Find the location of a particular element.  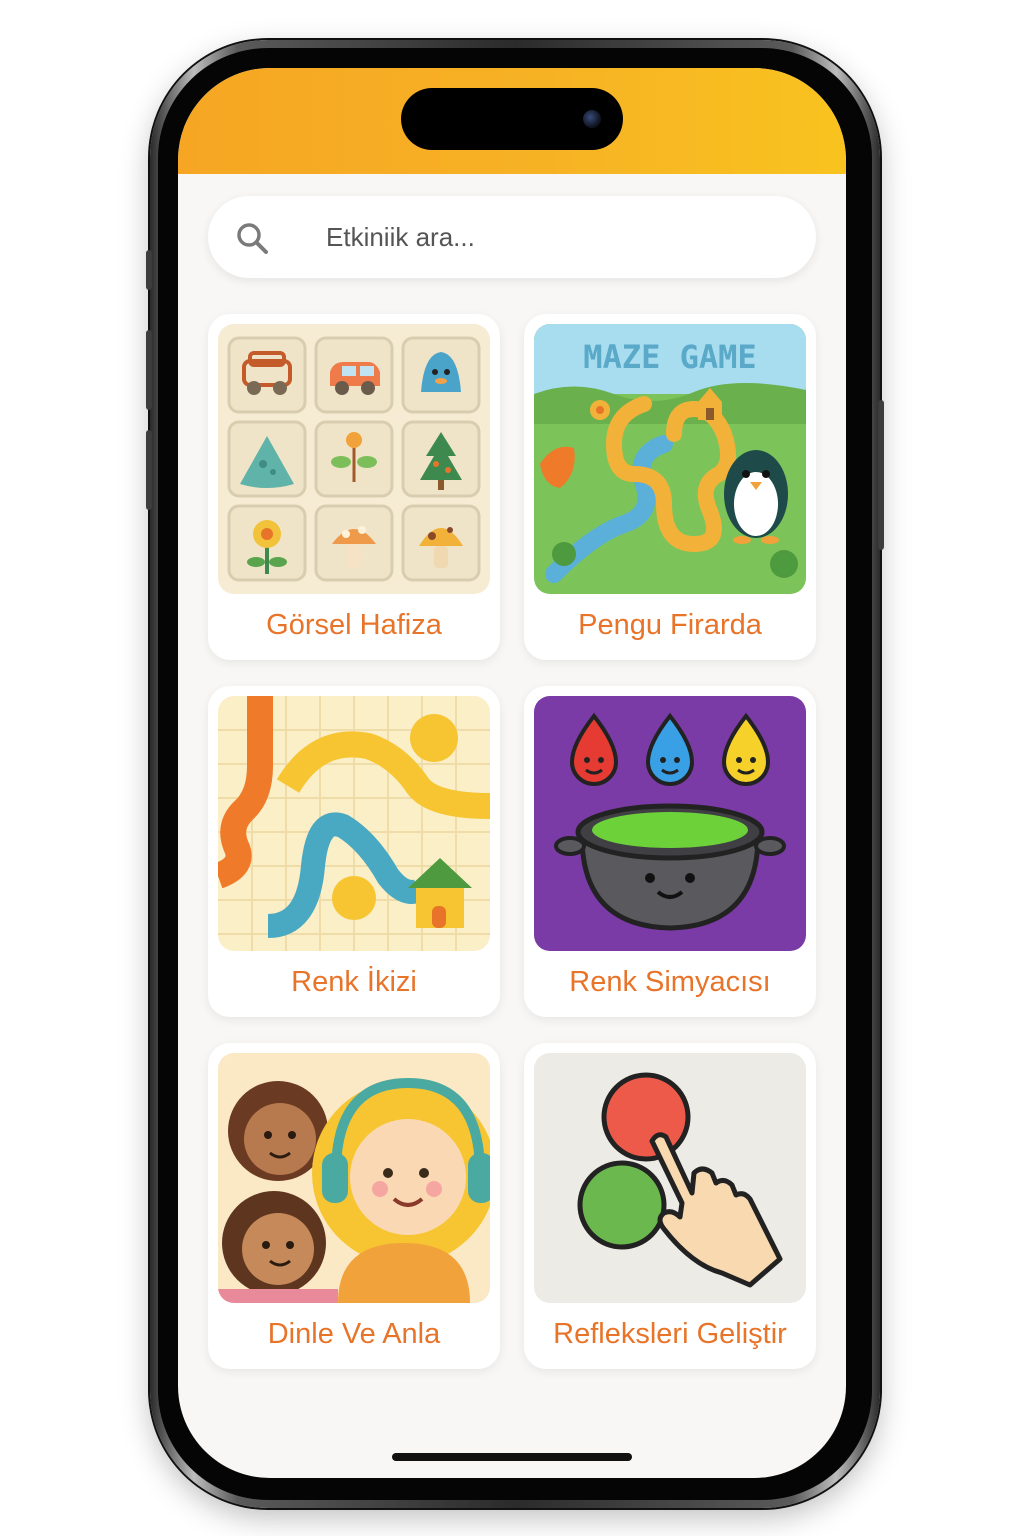

home-indicator is located at coordinates (512, 1457).